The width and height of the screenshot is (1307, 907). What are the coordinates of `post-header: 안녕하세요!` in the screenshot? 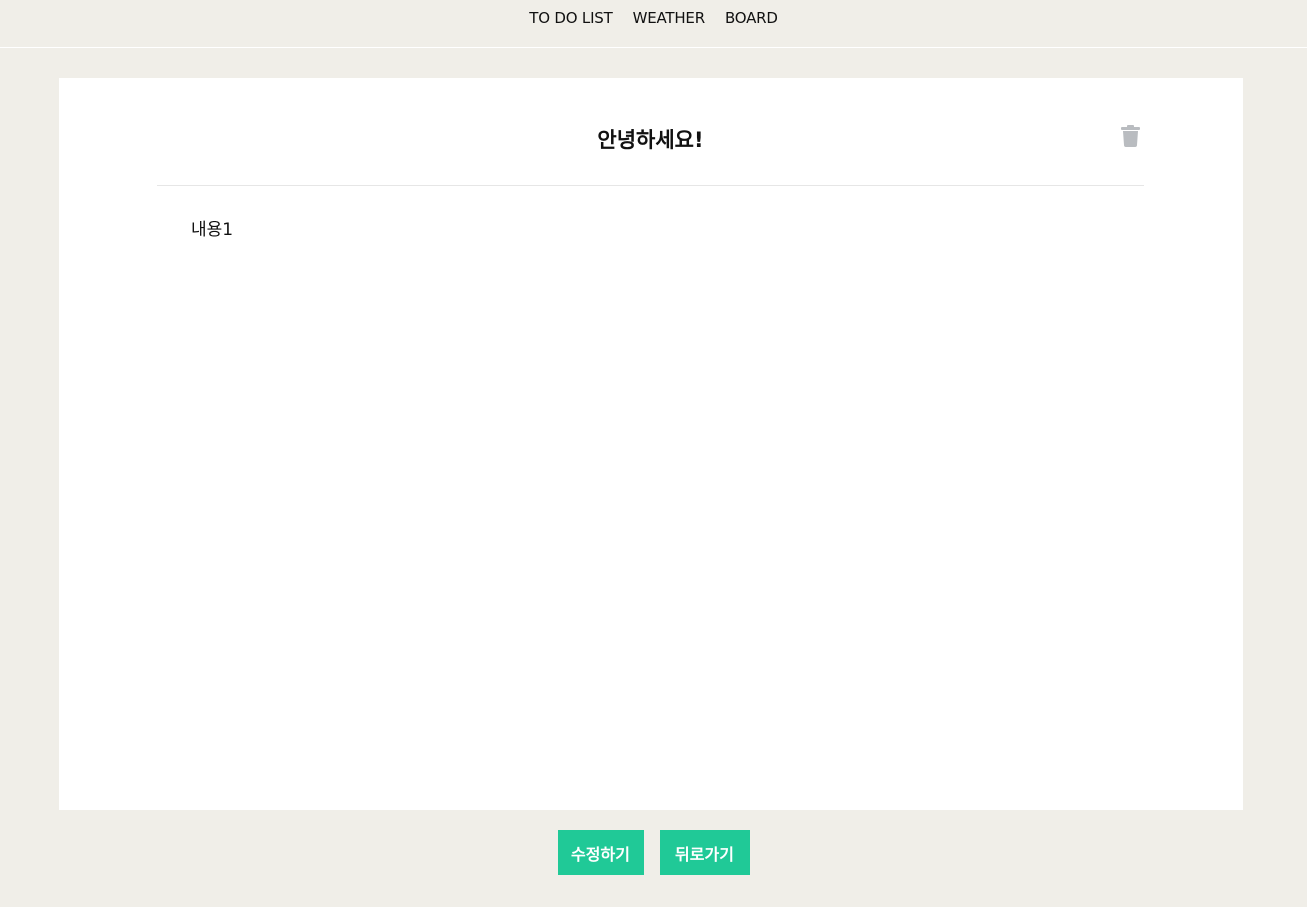 It's located at (650, 132).